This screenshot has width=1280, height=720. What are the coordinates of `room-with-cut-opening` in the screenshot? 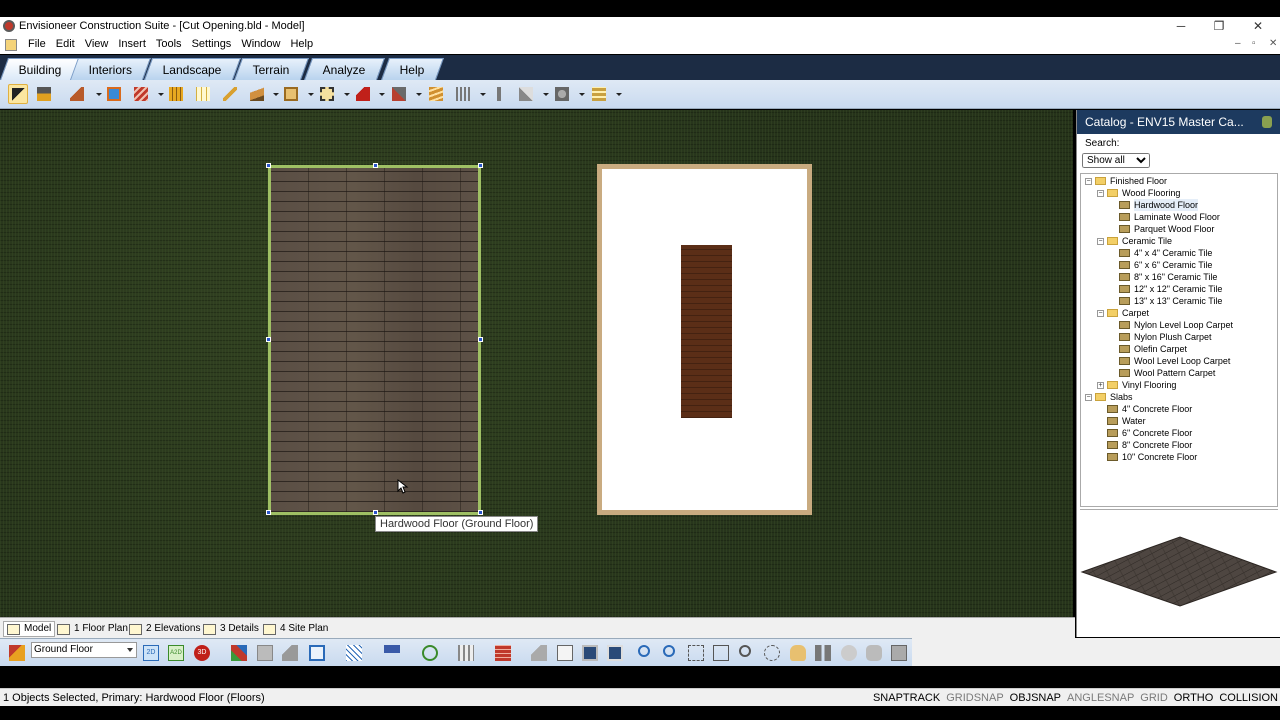 It's located at (704, 339).